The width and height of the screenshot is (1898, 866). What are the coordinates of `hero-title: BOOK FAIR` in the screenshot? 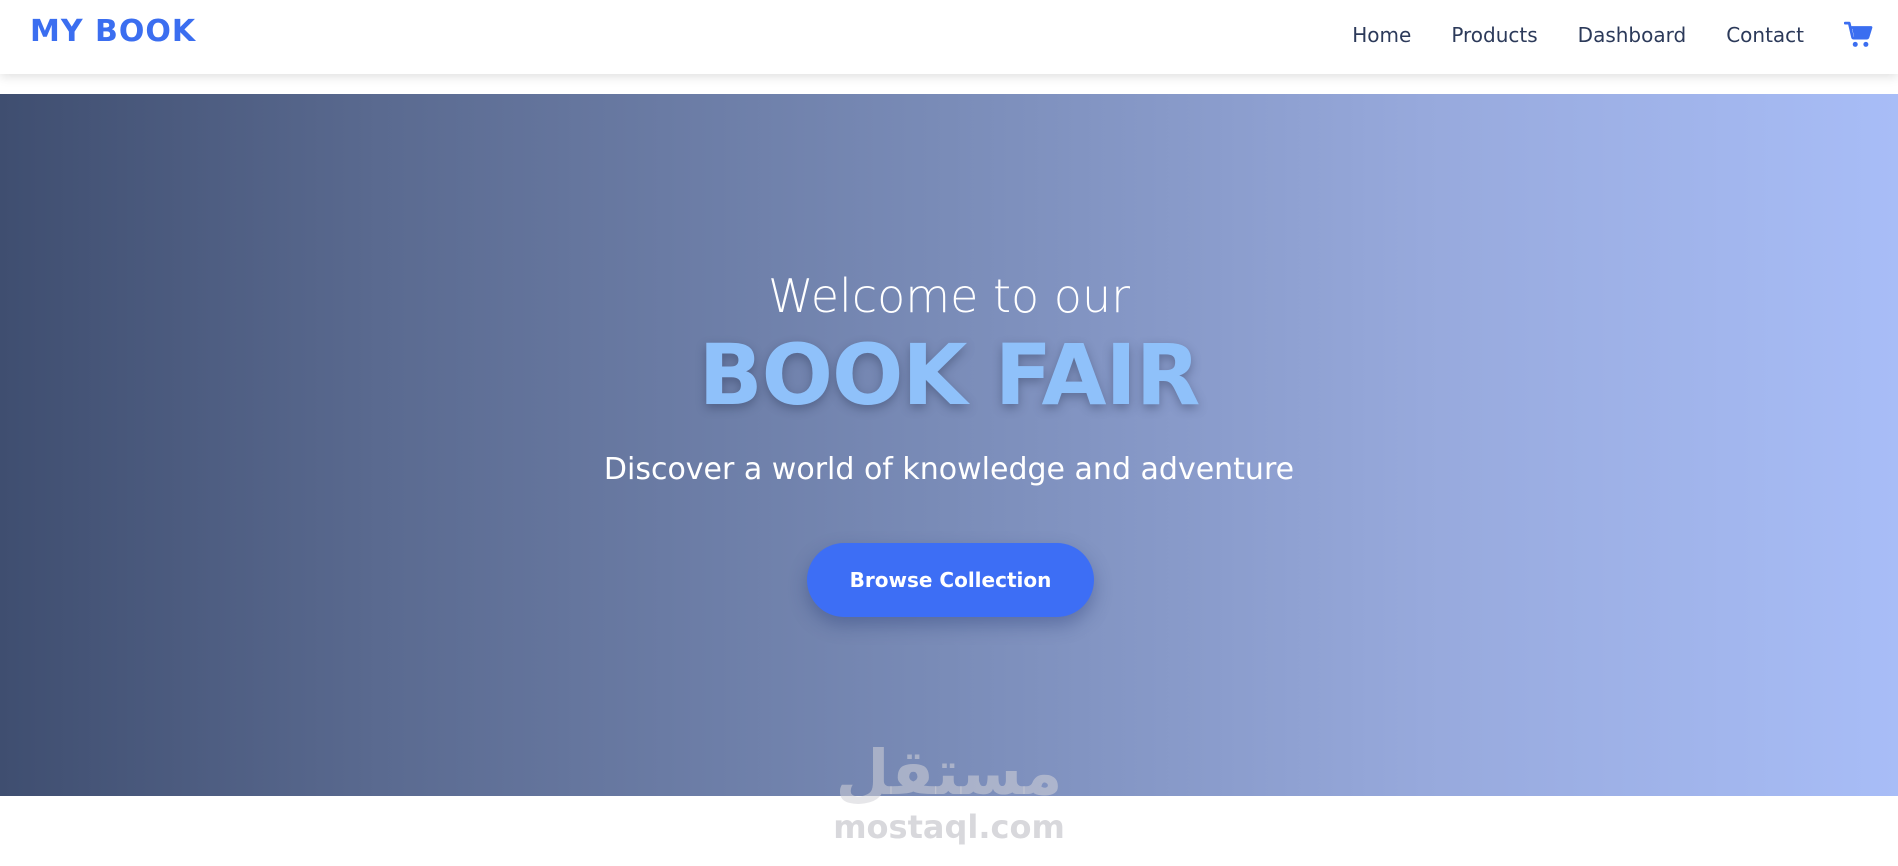 It's located at (949, 375).